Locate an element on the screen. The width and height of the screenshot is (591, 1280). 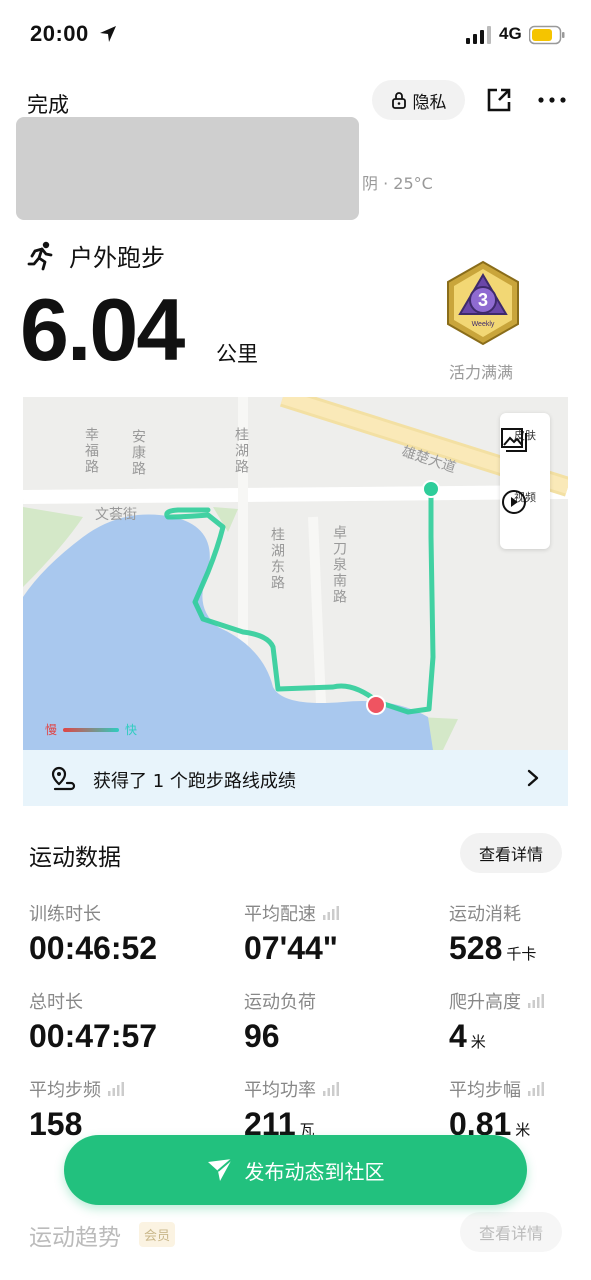
stat-value: 528 千卡 is located at coordinates (520, 948).